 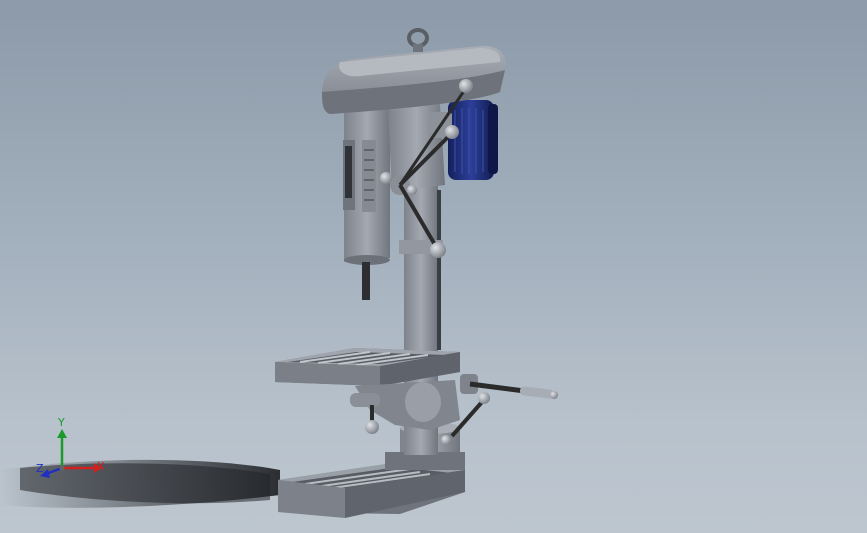 I want to click on x-axis-label: X, so click(x=101, y=466).